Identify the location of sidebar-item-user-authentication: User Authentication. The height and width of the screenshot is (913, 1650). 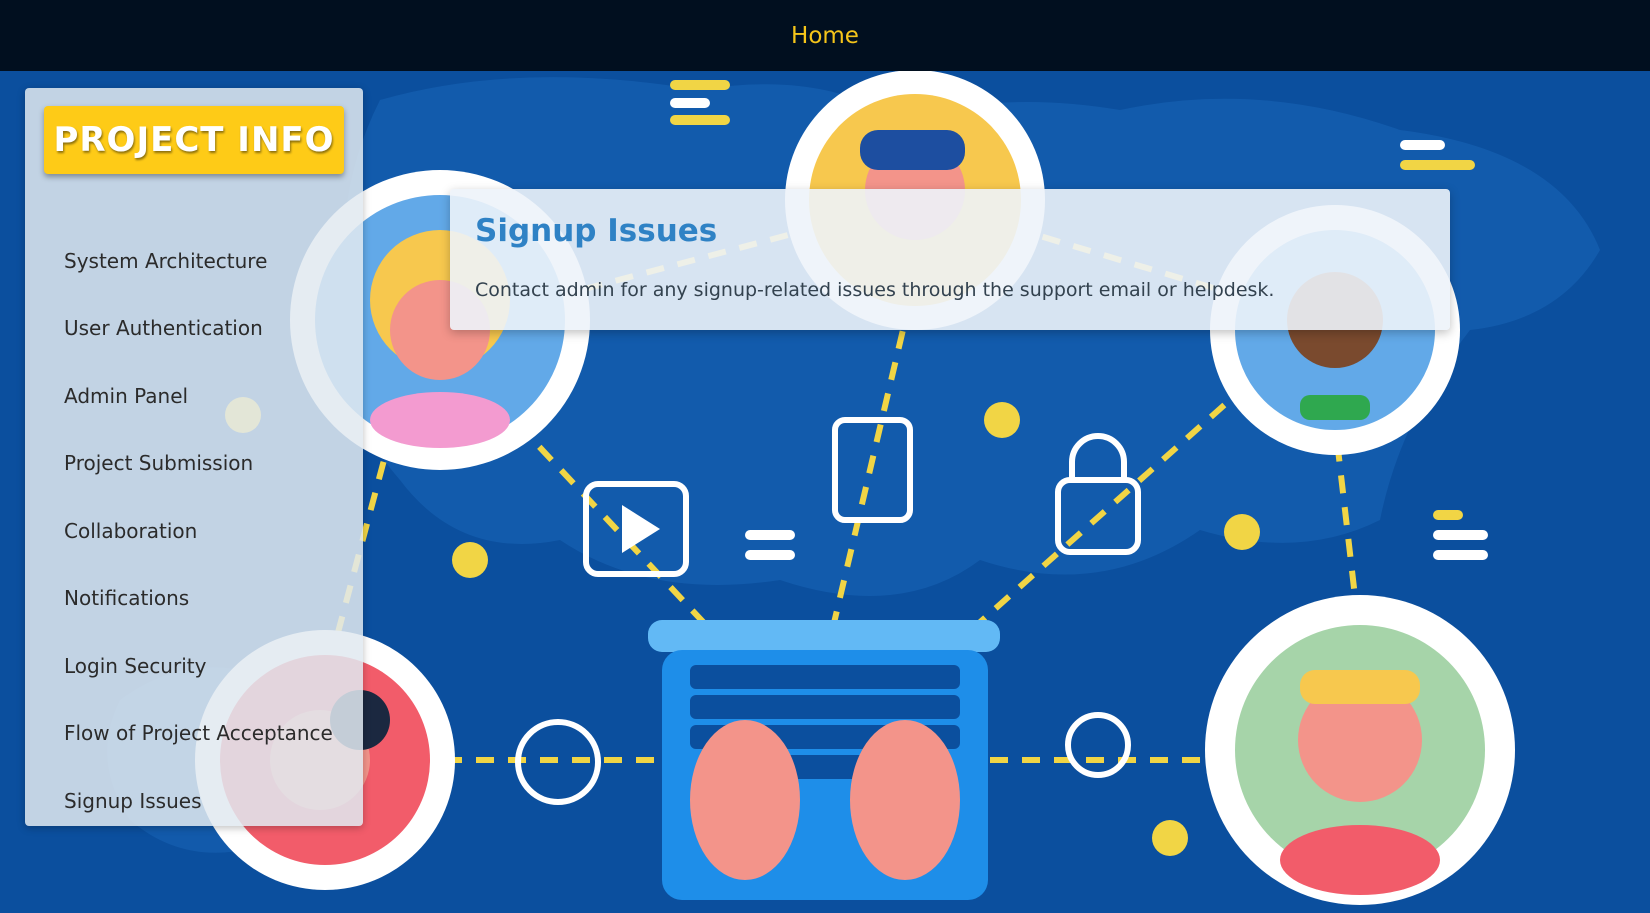
(163, 328).